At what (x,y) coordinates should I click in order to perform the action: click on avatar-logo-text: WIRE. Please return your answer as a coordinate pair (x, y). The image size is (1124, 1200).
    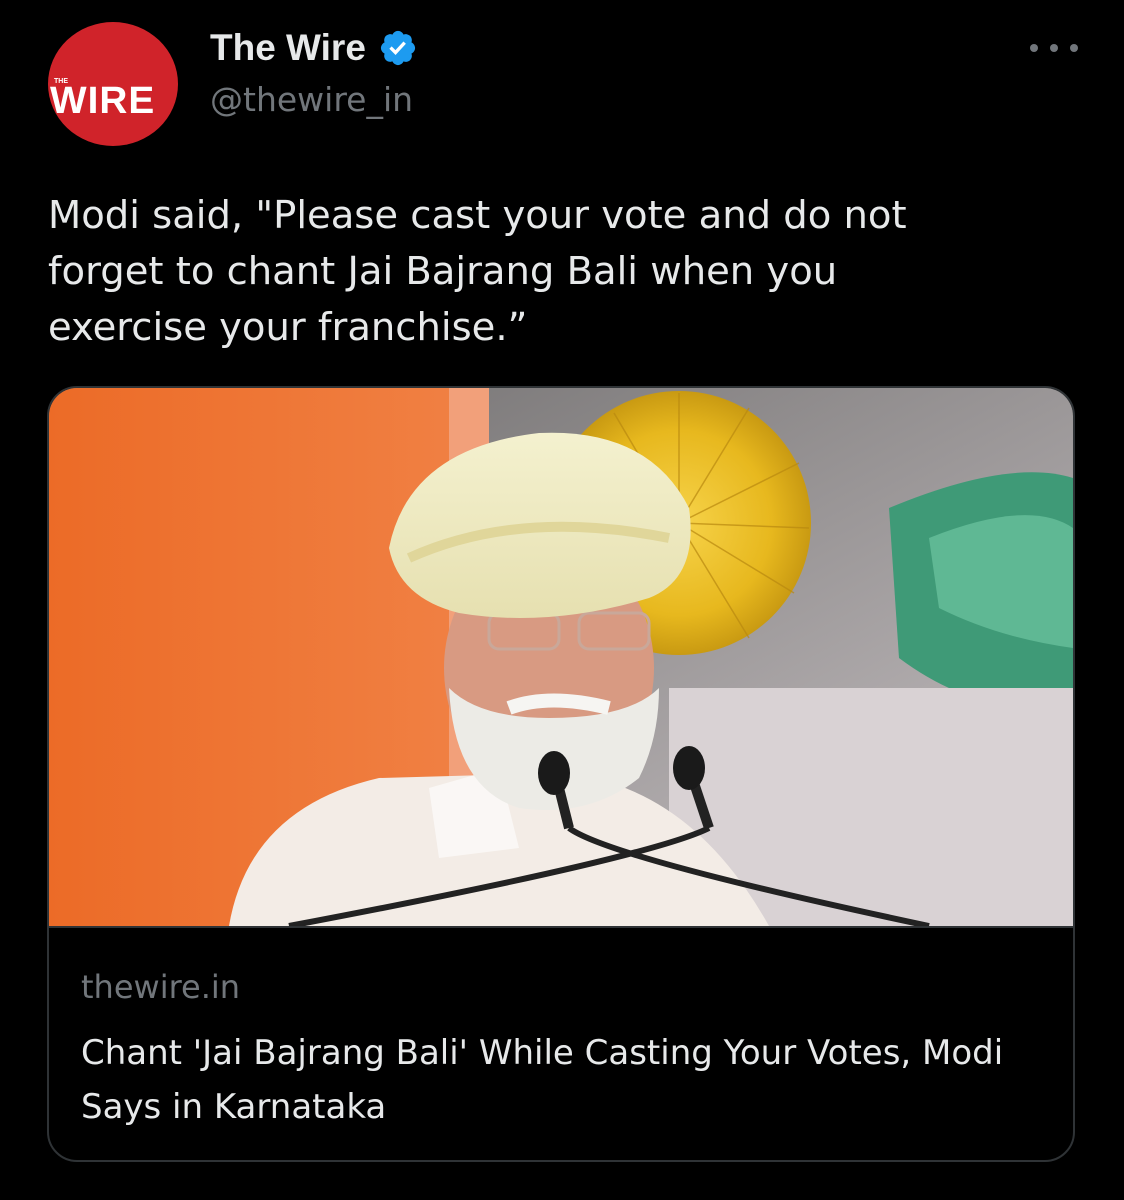
    Looking at the image, I should click on (102, 101).